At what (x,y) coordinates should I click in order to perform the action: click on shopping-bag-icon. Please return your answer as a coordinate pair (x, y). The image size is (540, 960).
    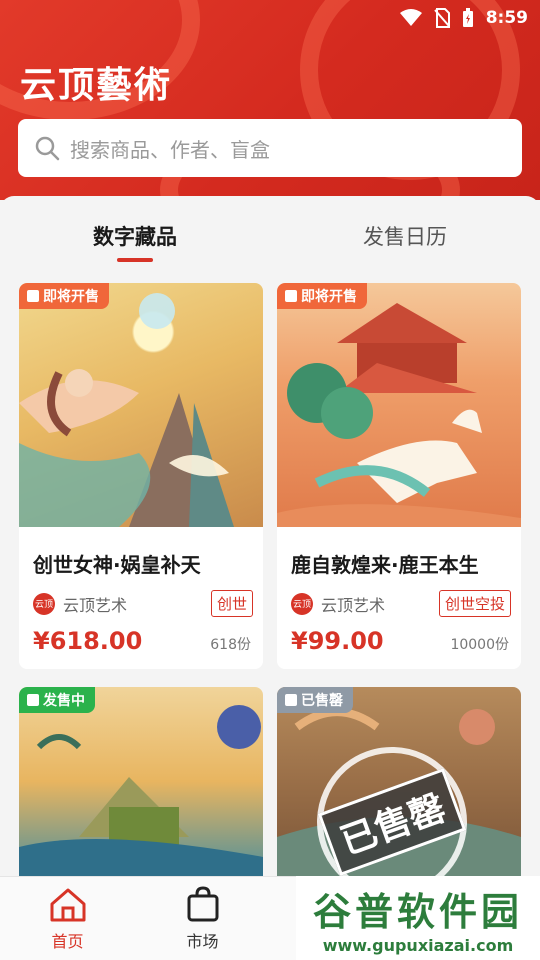
    Looking at the image, I should click on (202, 903).